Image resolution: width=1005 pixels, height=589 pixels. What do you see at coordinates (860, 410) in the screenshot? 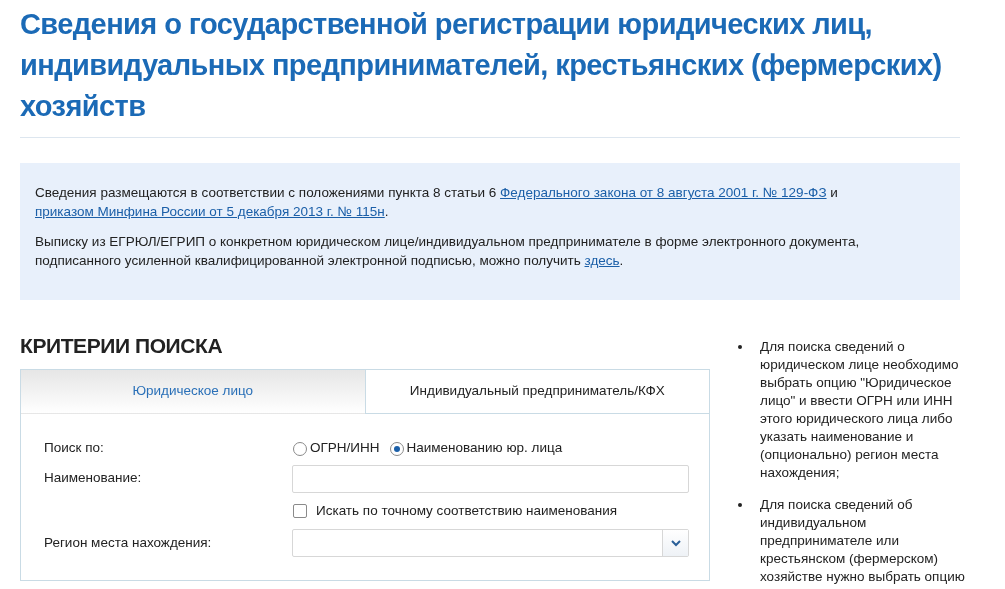
I see `help-text: Для поиска сведений о юридическом лице необходимо выбрать опцию "Юридическое лицо" и ввести ОГРН или ИНН этого юридического лица либо указать наименование и (опционально) регион места нахождения;` at bounding box center [860, 410].